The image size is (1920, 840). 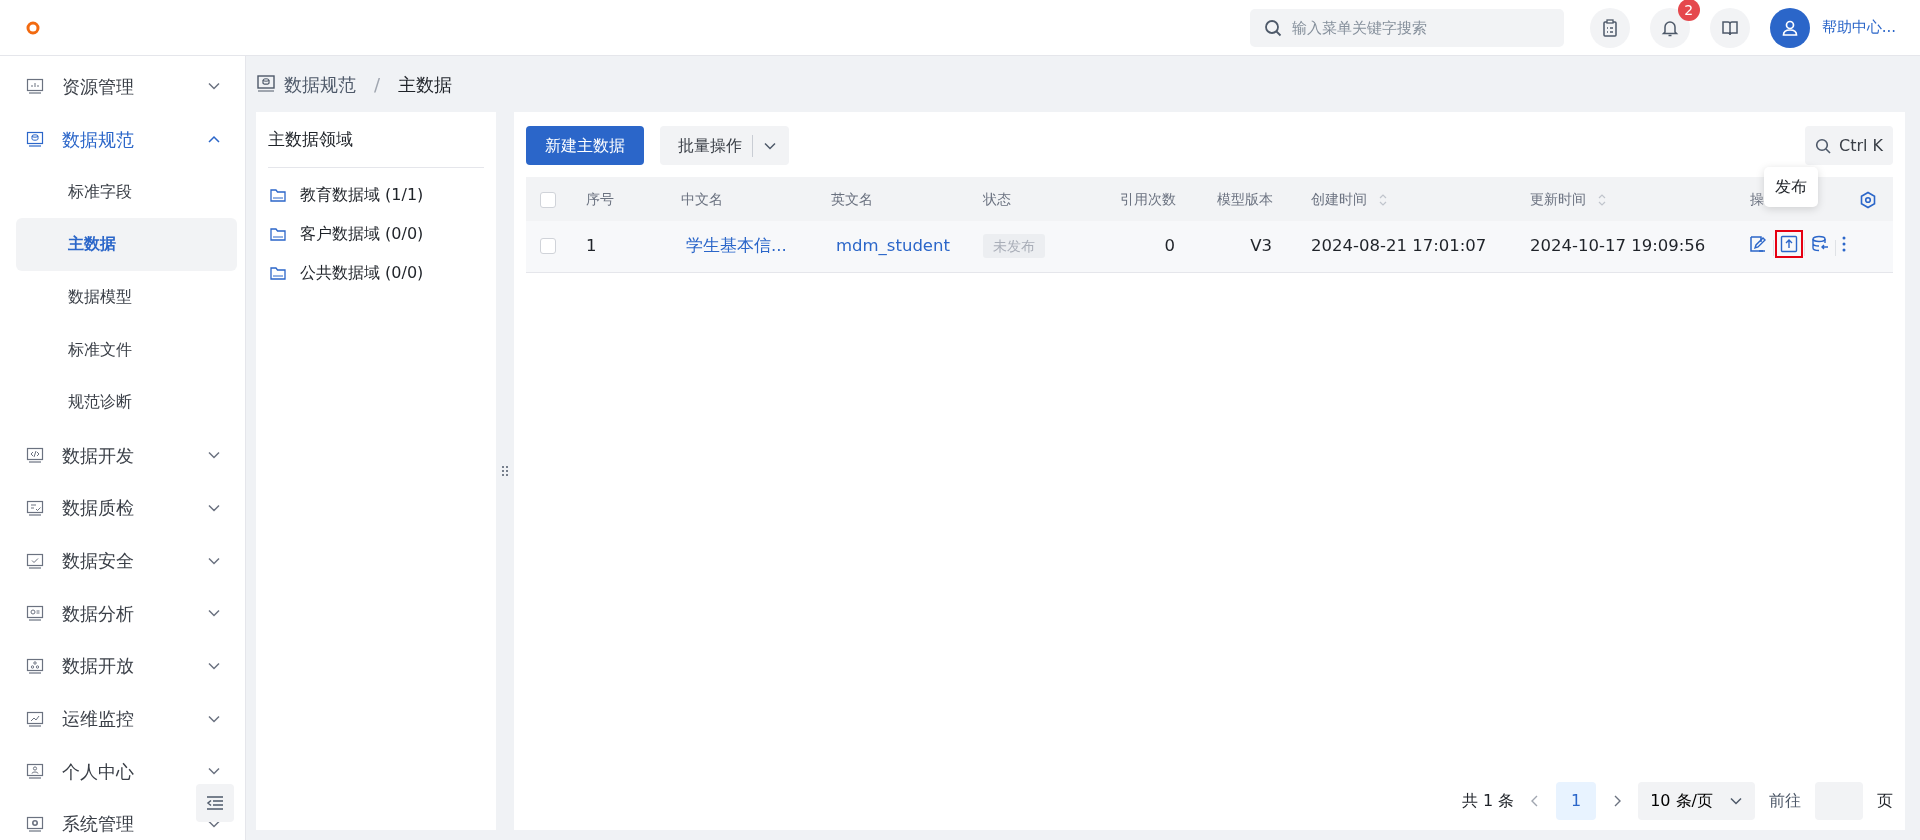 What do you see at coordinates (126, 560) in the screenshot?
I see `sidebar-item: 数据安全` at bounding box center [126, 560].